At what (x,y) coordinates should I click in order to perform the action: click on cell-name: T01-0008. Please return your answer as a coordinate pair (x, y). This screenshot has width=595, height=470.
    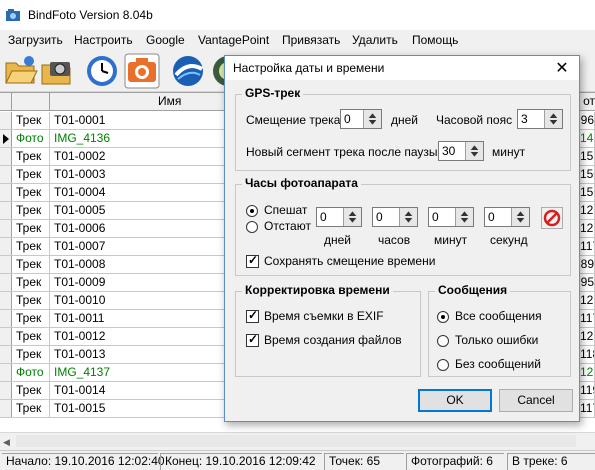
    Looking at the image, I should click on (140, 264).